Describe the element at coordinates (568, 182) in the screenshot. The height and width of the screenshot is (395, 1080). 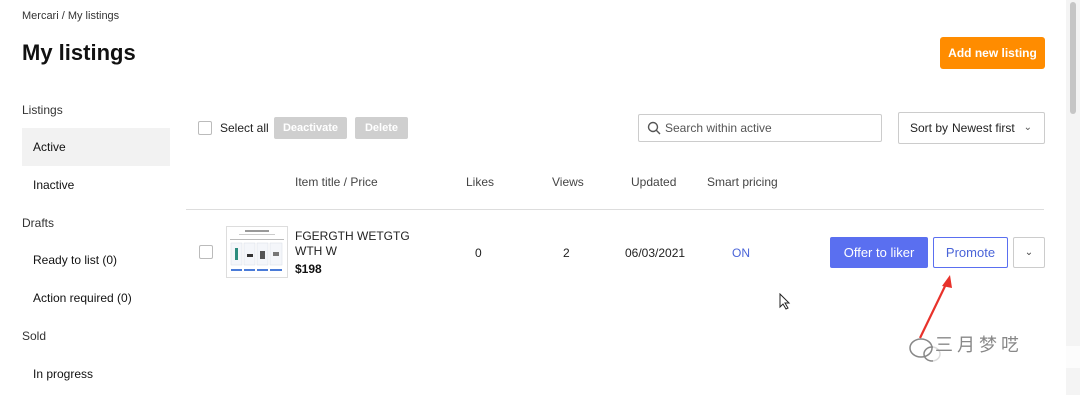
I see `column-header-views: Views` at that location.